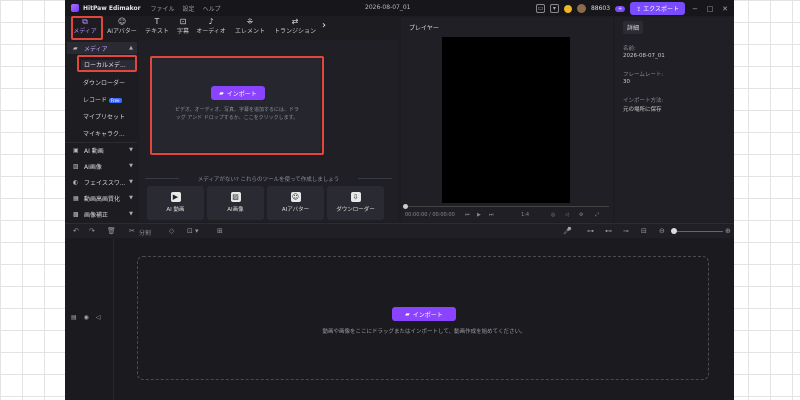 The image size is (800, 400). What do you see at coordinates (197, 231) in the screenshot?
I see `dropdown-icon: ▾` at bounding box center [197, 231].